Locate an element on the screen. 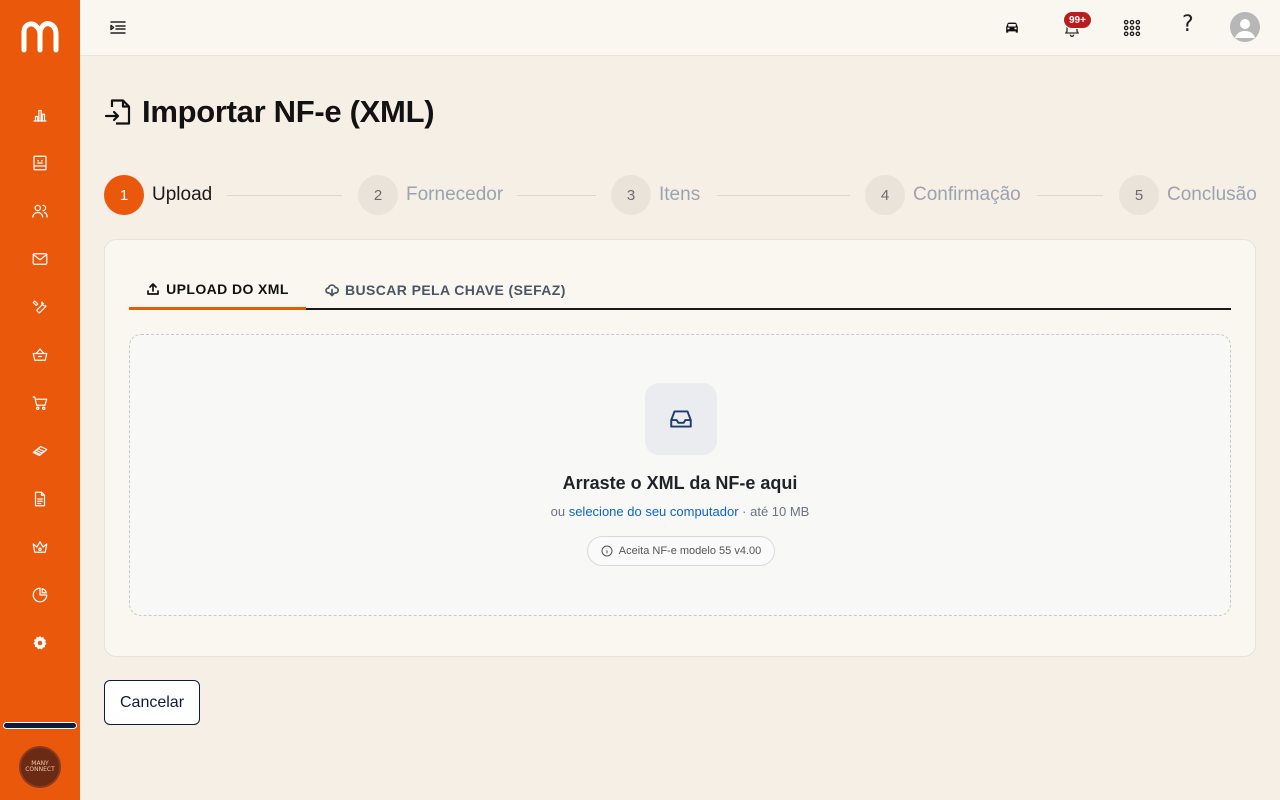  step-conclusao: 5 Conclusão is located at coordinates (1188, 195).